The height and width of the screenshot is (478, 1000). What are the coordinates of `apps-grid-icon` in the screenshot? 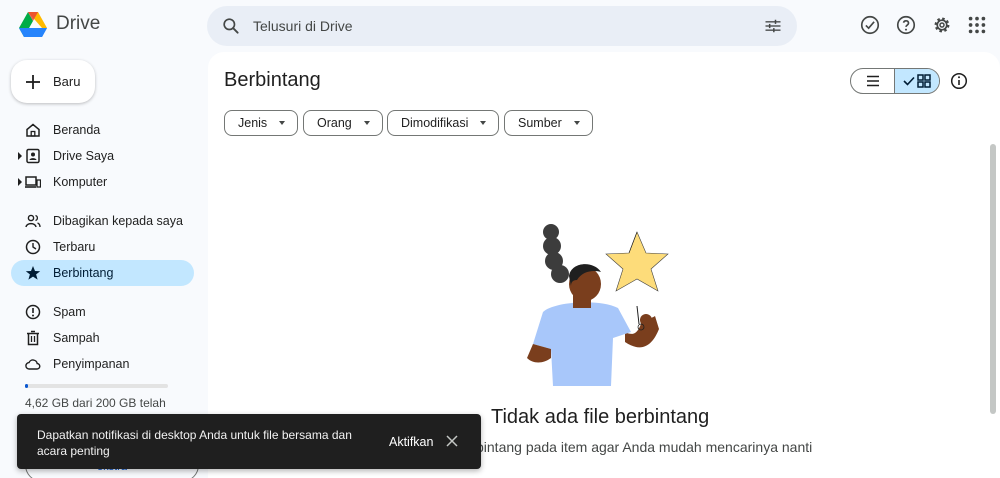 It's located at (977, 25).